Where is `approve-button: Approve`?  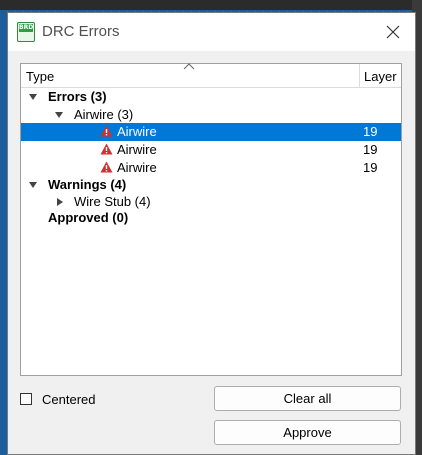
approve-button: Approve is located at coordinates (307, 432).